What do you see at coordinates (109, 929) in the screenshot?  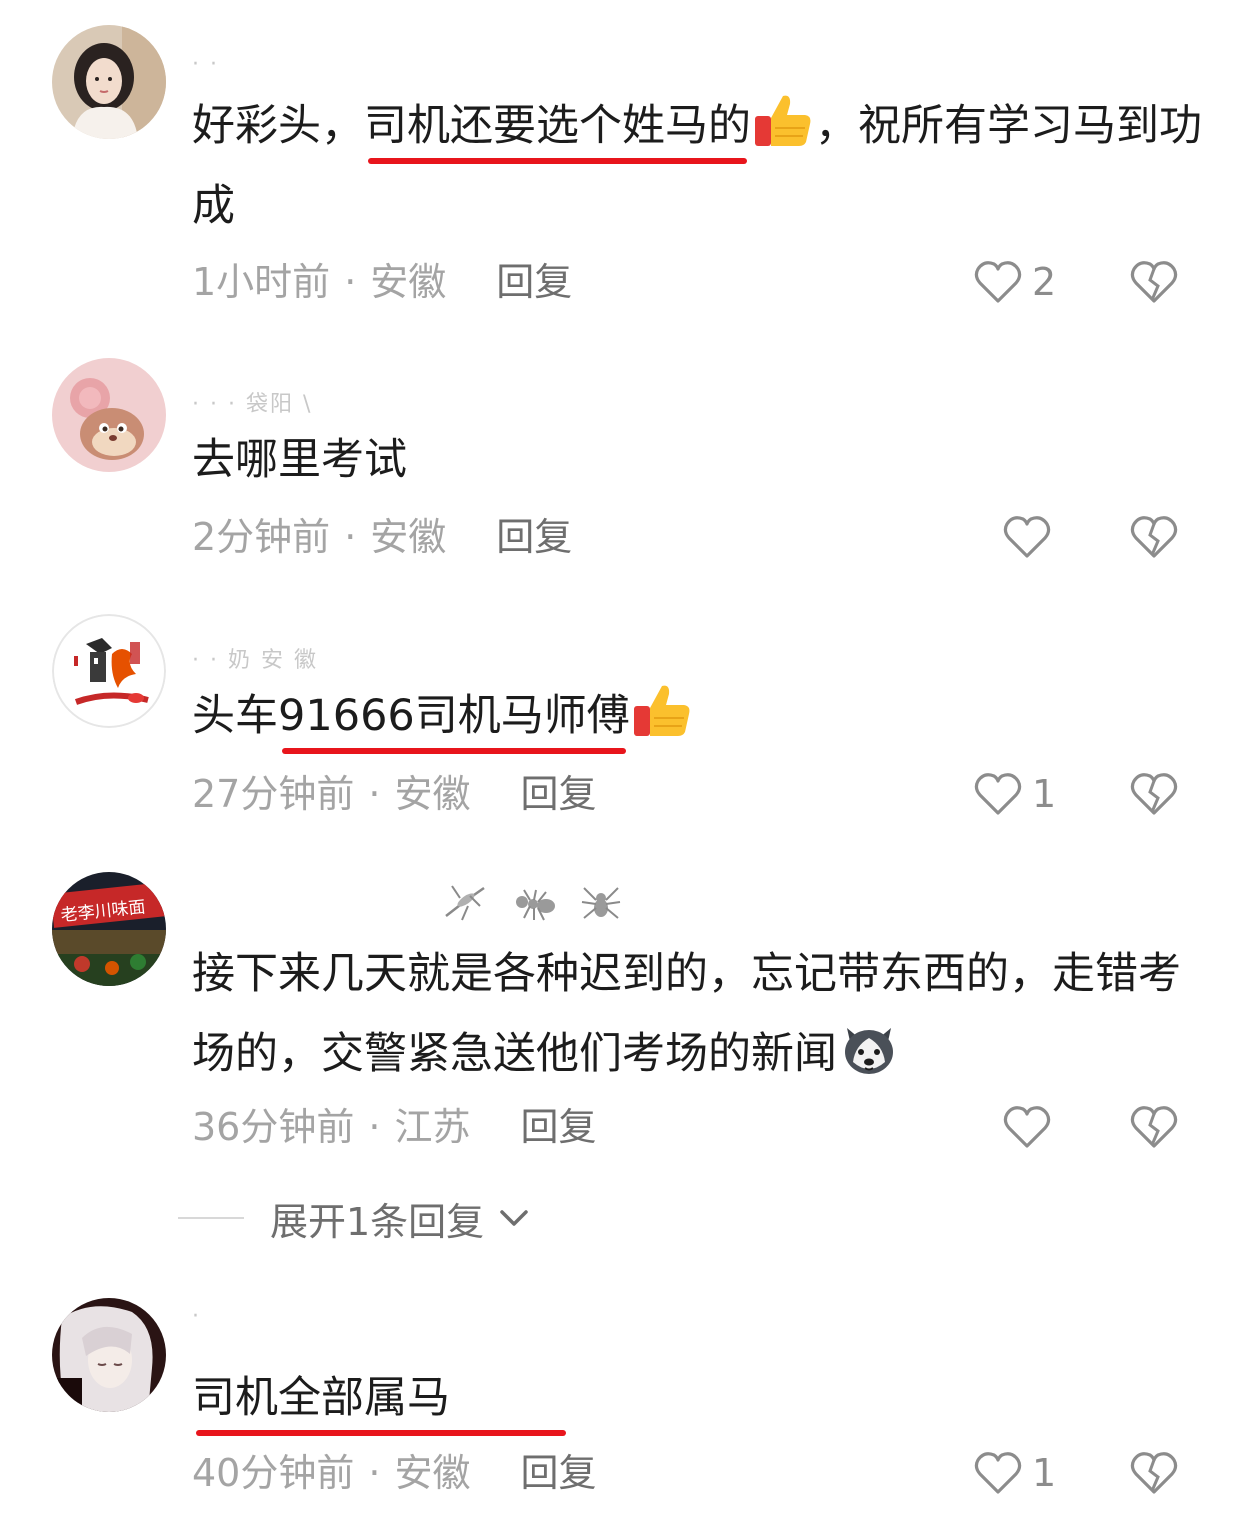 I see `avatar: 老李川味面` at bounding box center [109, 929].